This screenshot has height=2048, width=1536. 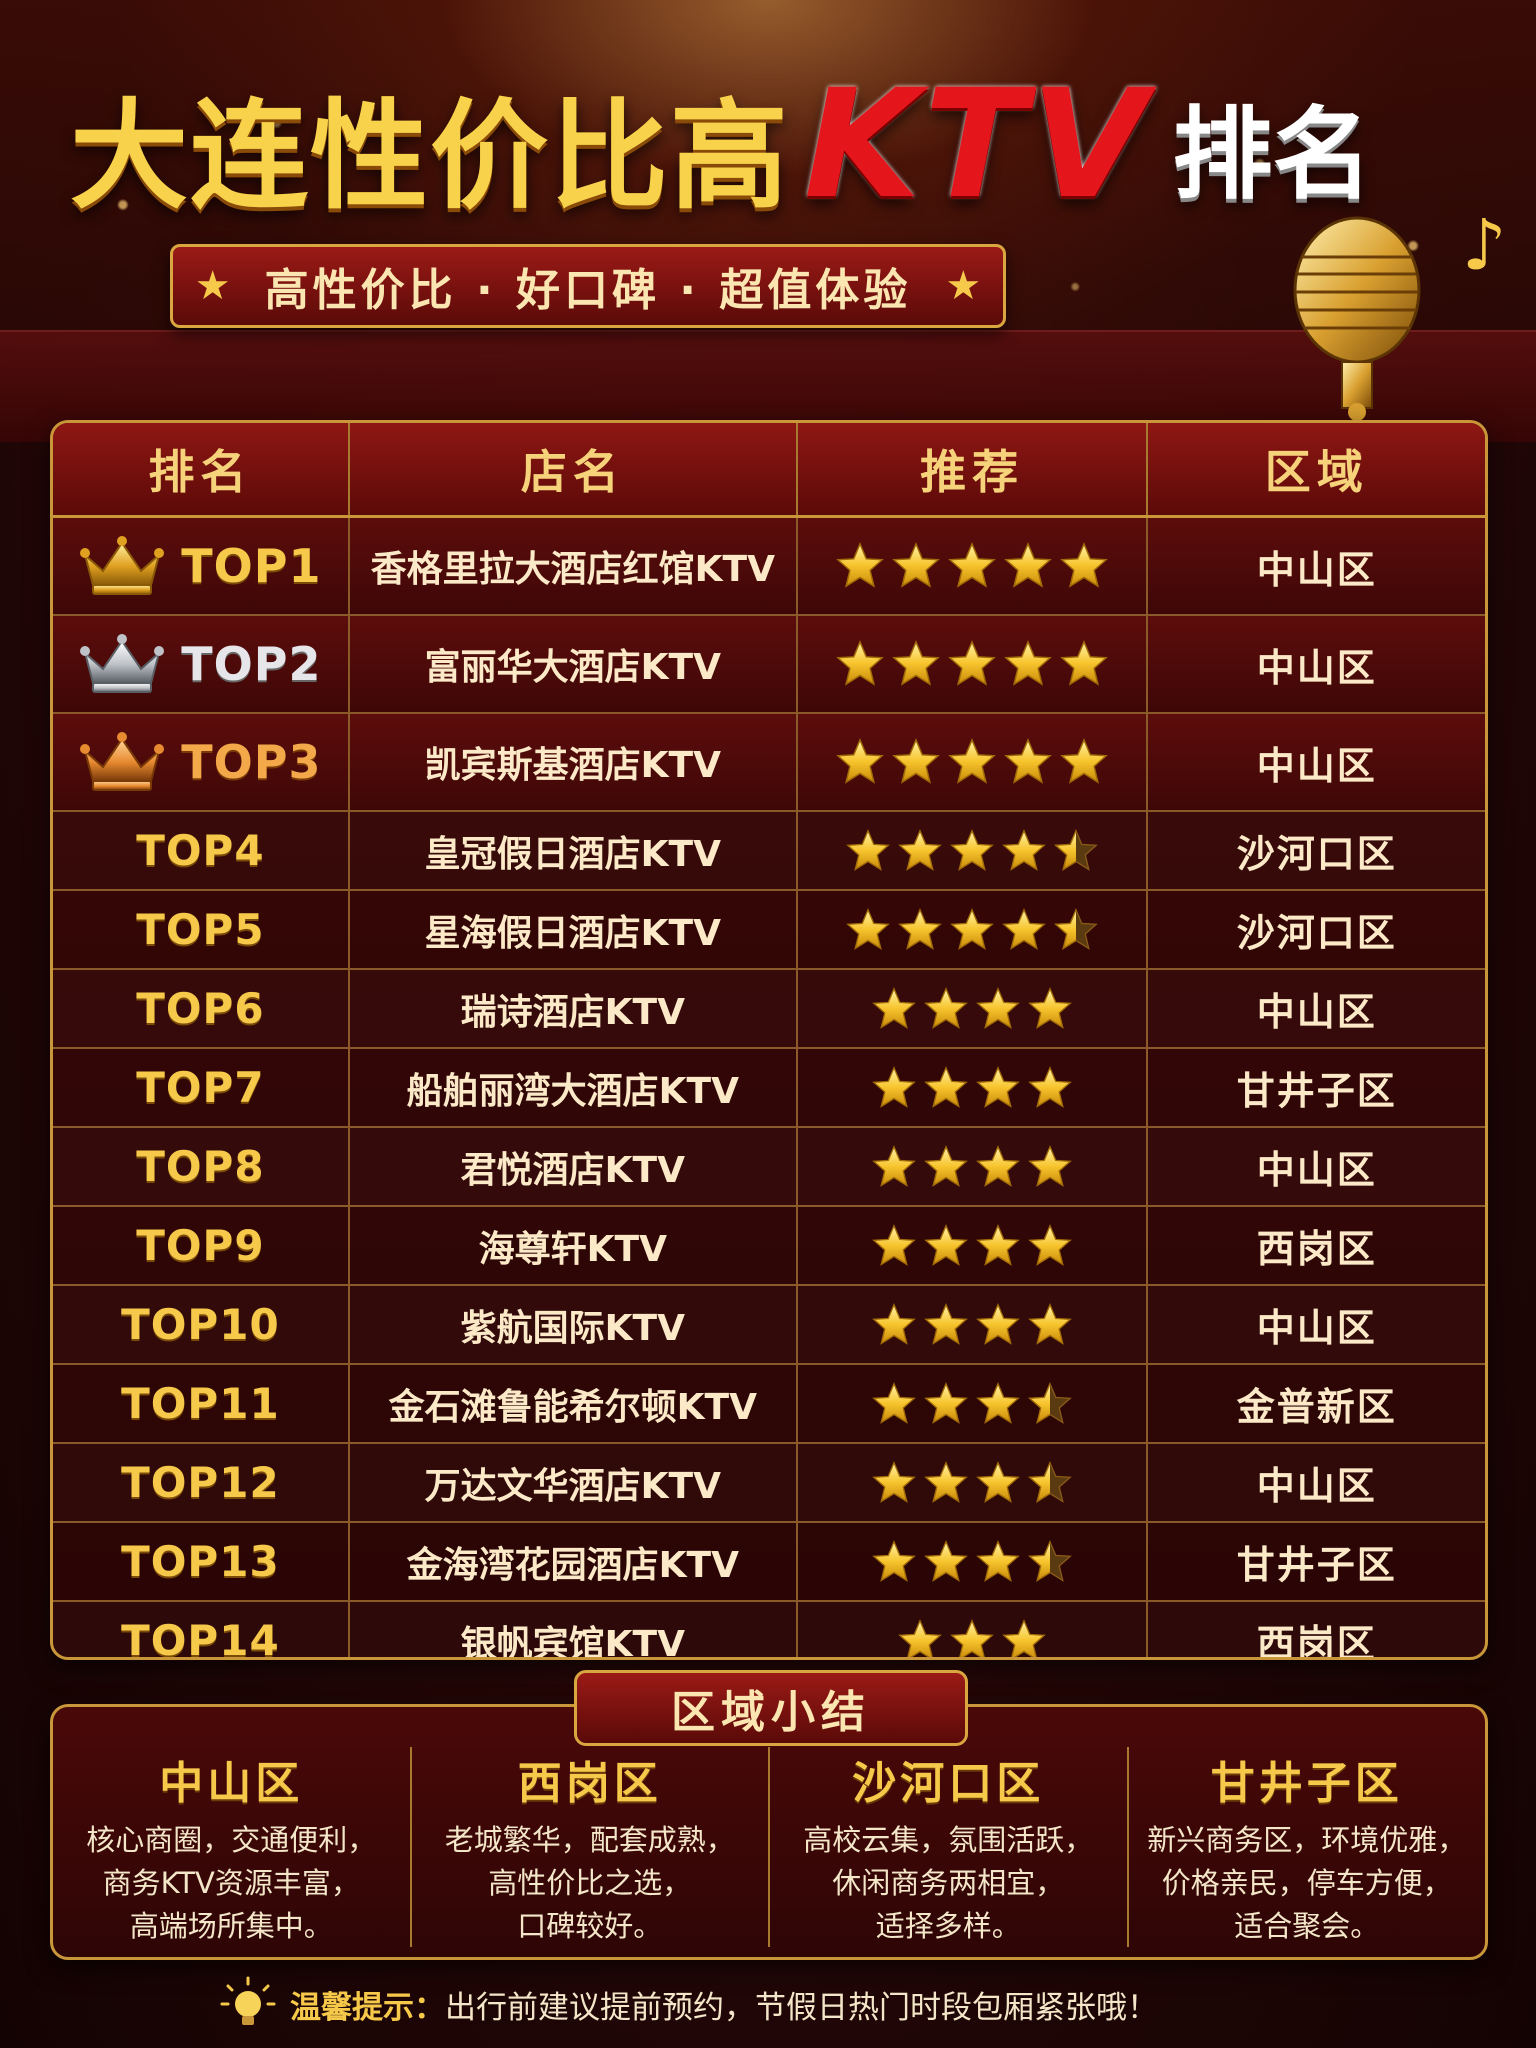 What do you see at coordinates (574, 1561) in the screenshot?
I see `name-cell: 金海湾花园酒店KTV` at bounding box center [574, 1561].